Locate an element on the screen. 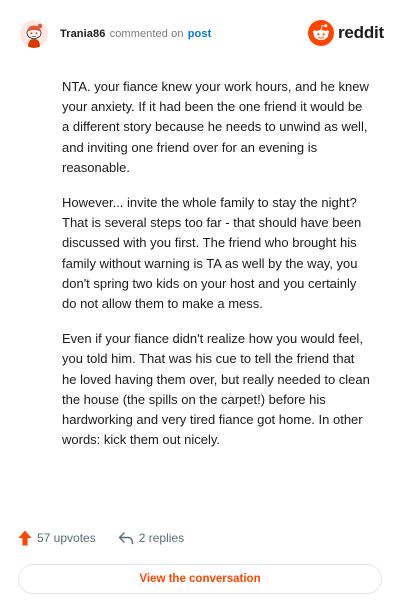 This screenshot has height=612, width=400. post-link: post is located at coordinates (200, 34).